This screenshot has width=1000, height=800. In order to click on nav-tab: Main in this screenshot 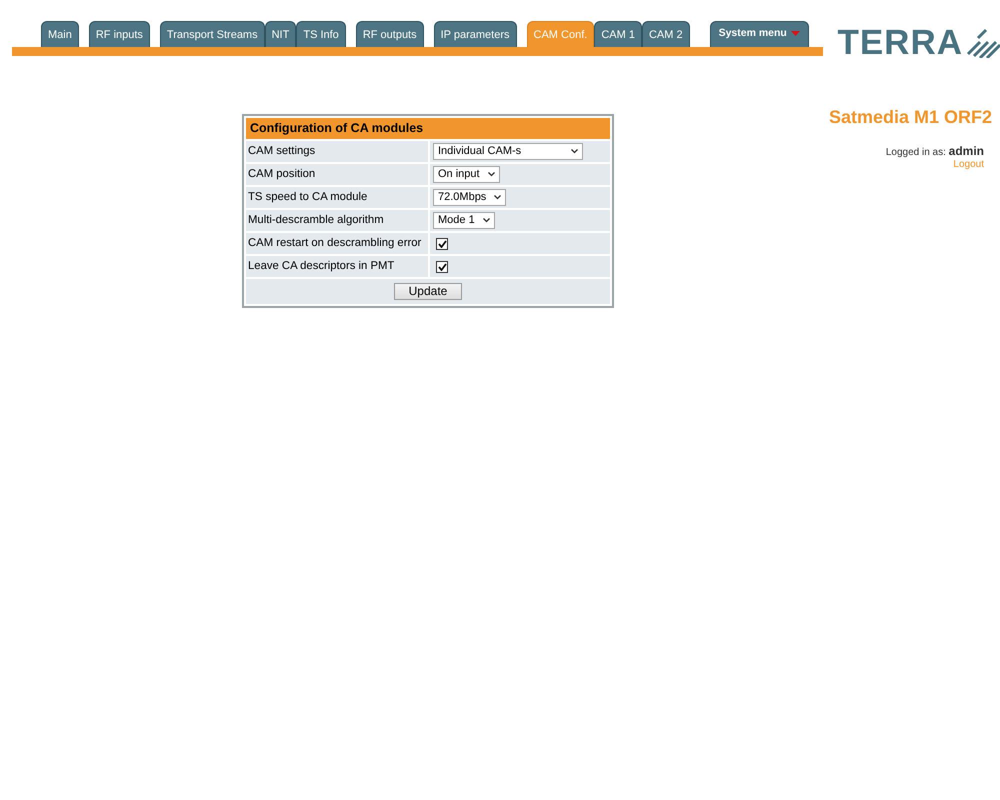, I will do `click(60, 34)`.